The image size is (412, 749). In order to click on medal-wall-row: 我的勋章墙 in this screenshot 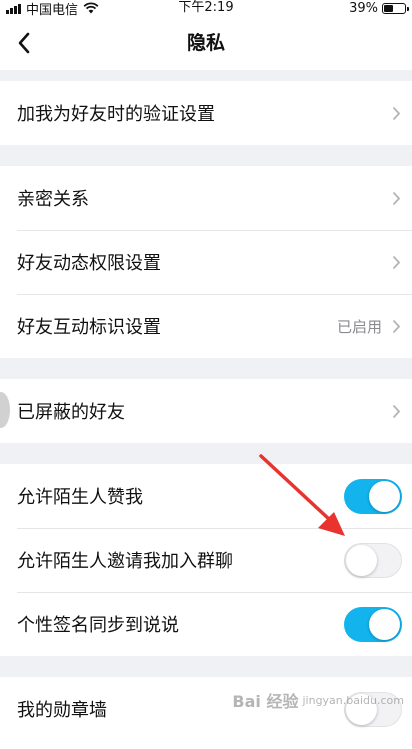, I will do `click(206, 709)`.